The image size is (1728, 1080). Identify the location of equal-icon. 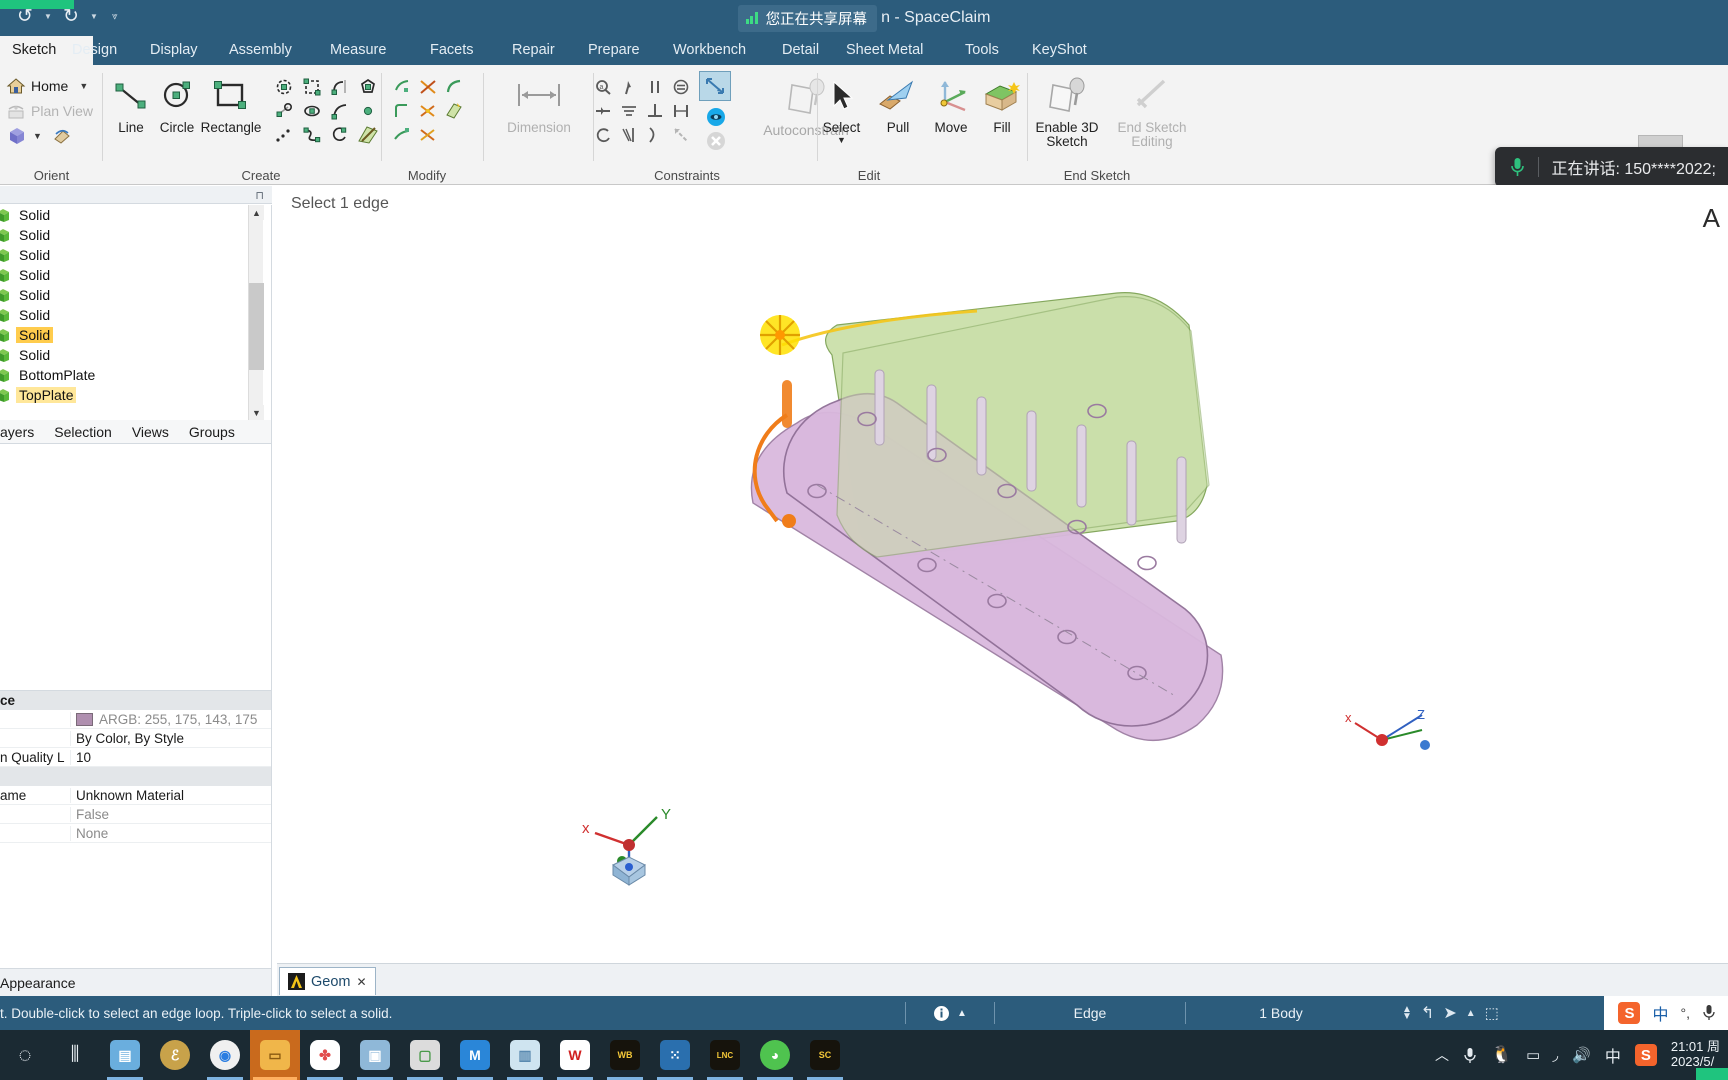
(681, 86).